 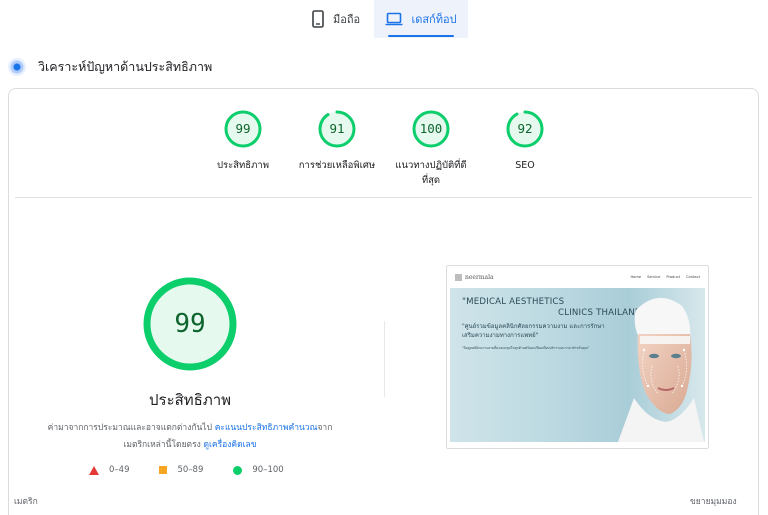 I want to click on score-label: การช่วยเหลือพิเศษ, so click(x=337, y=165).